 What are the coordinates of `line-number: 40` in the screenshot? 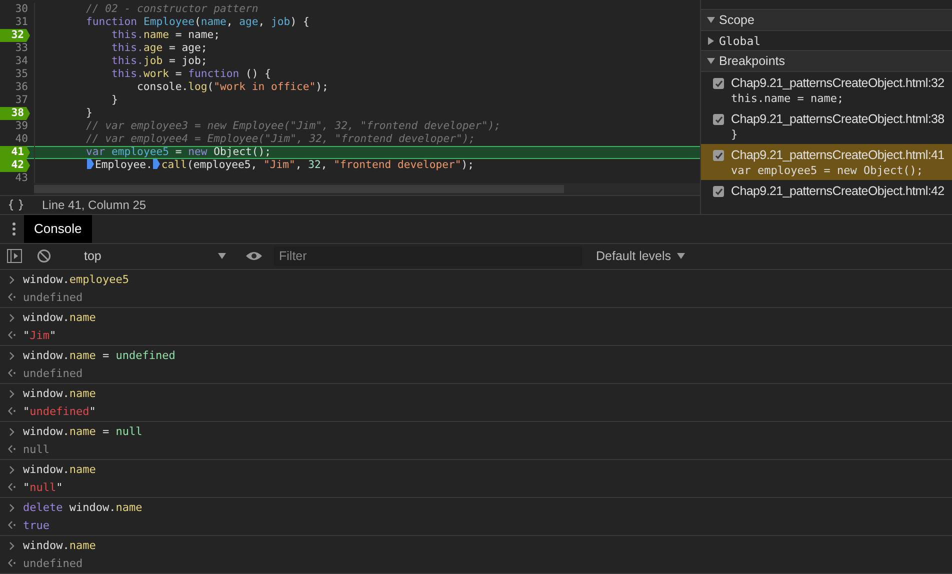 It's located at (16, 139).